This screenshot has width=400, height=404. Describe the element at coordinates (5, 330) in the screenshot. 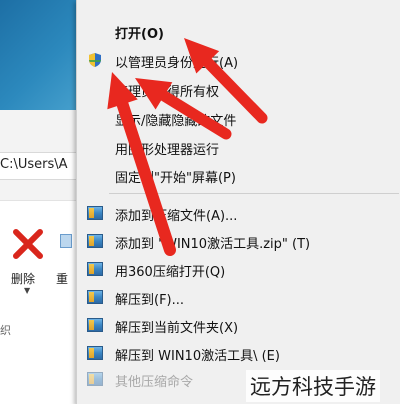

I see `ribbon-group-label: 织` at that location.